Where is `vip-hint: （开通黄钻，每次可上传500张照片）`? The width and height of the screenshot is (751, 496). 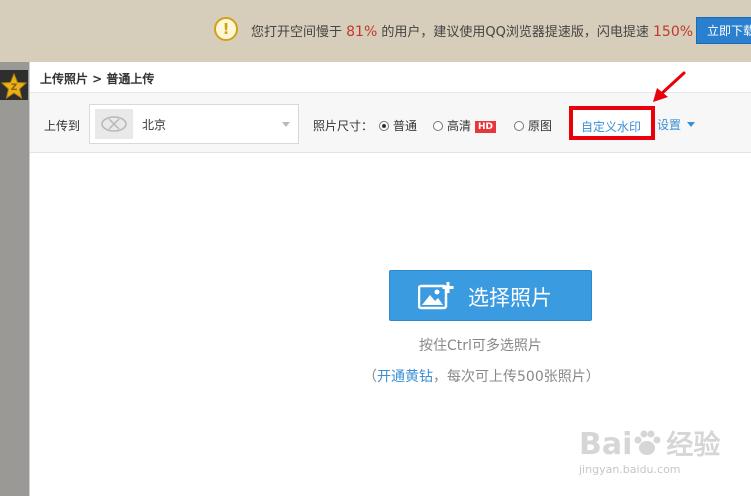
vip-hint: （开通黄钻，每次可上传500张照片） is located at coordinates (481, 376).